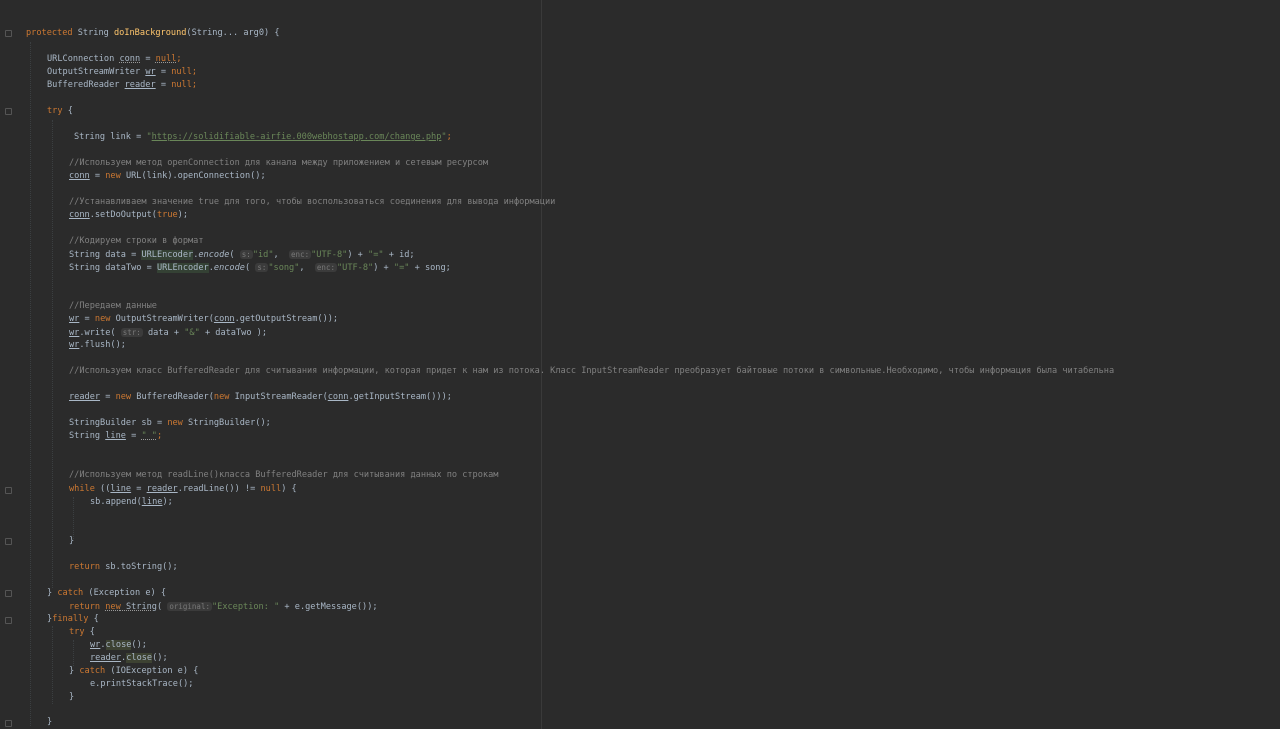 Image resolution: width=1280 pixels, height=729 pixels. Describe the element at coordinates (325, 267) in the screenshot. I see `parameter-hint: enc:` at that location.